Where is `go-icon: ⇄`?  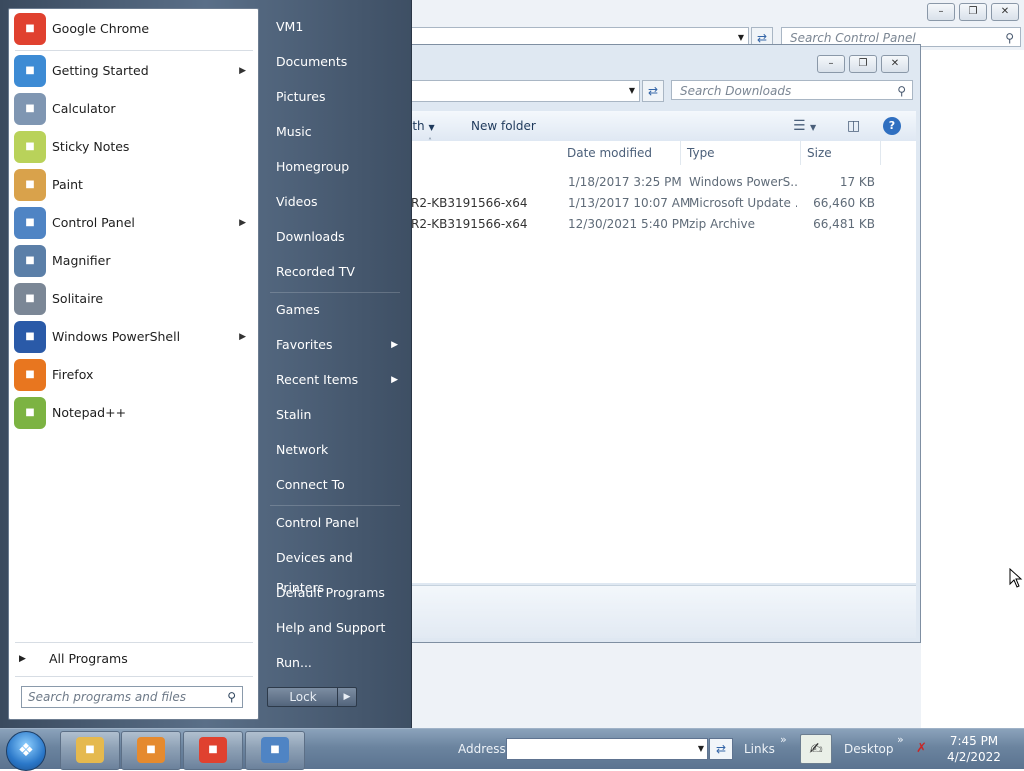
go-icon: ⇄ is located at coordinates (721, 749).